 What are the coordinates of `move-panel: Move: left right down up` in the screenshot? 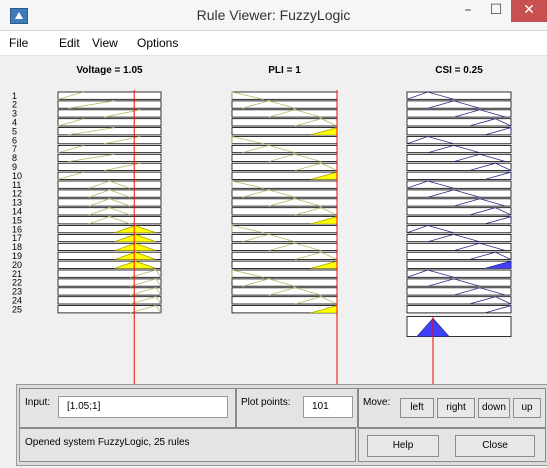 It's located at (452, 408).